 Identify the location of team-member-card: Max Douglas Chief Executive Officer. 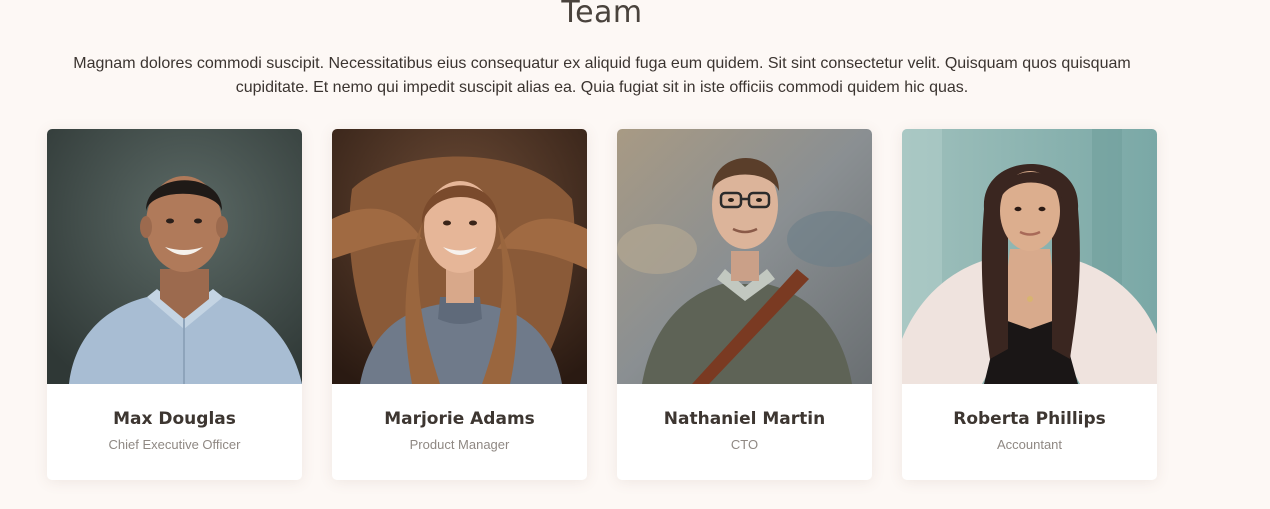
(174, 304).